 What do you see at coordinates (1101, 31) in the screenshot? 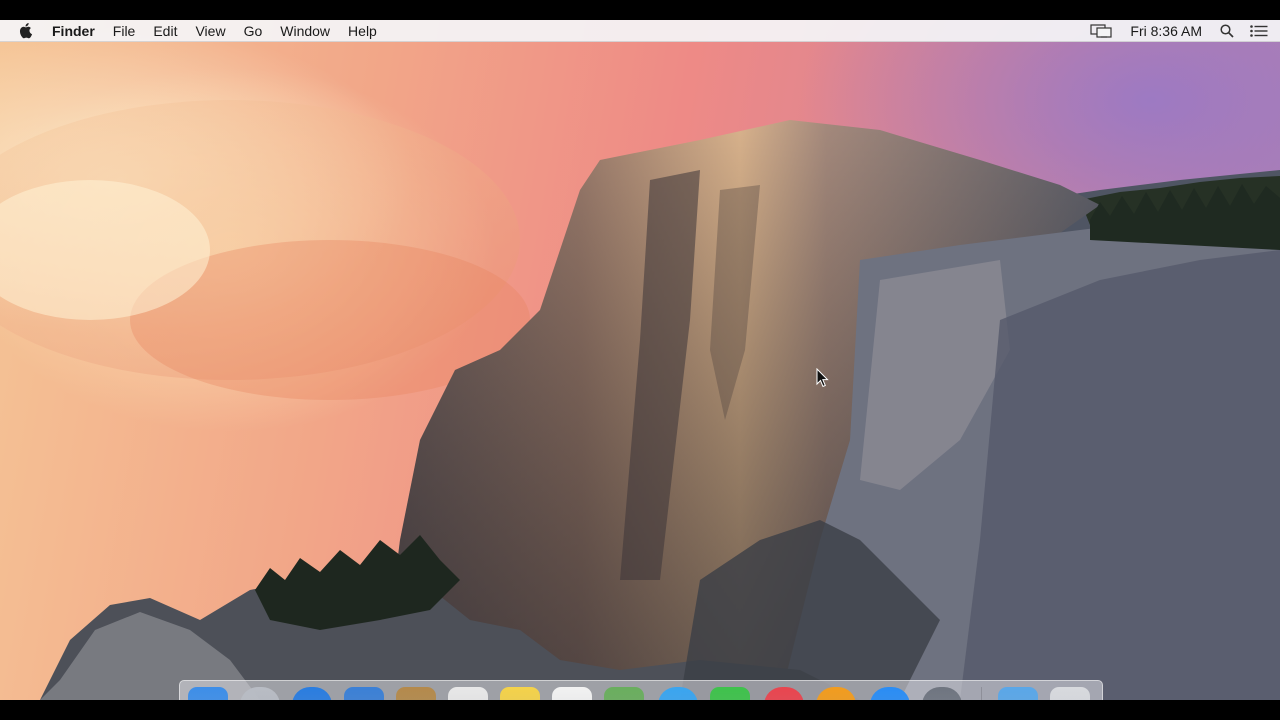
I see `display-mirroring-icon` at bounding box center [1101, 31].